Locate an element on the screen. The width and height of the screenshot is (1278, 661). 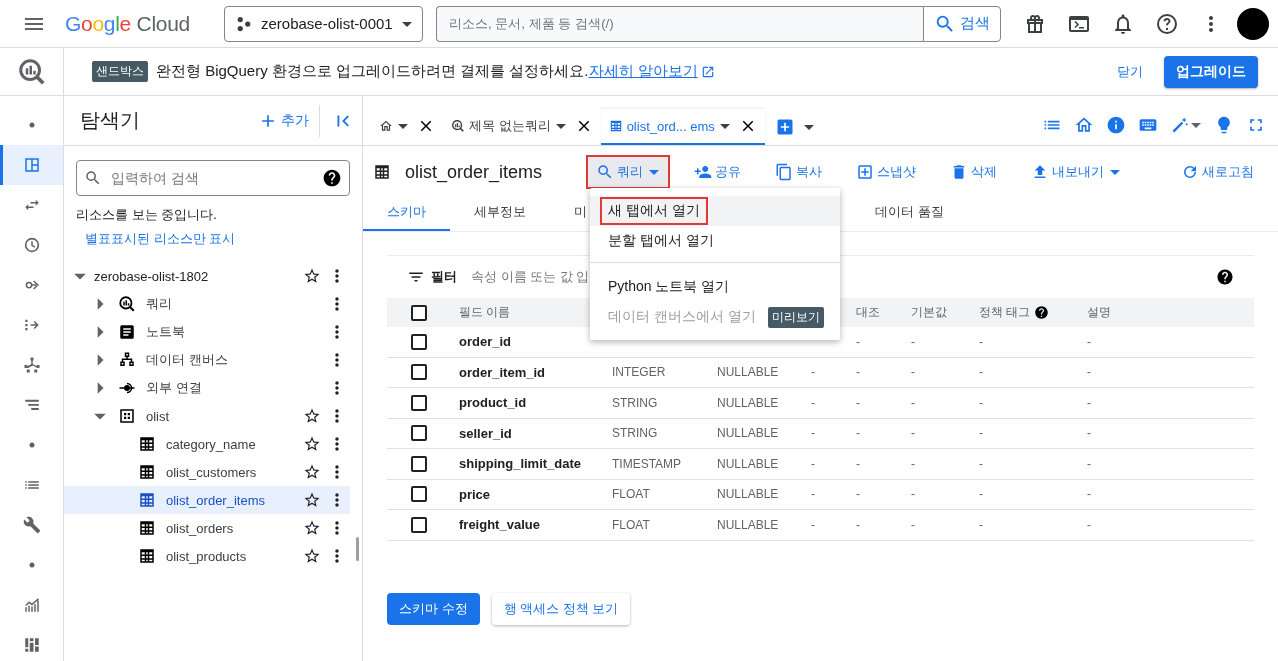
add-button: 추가 is located at coordinates (283, 120).